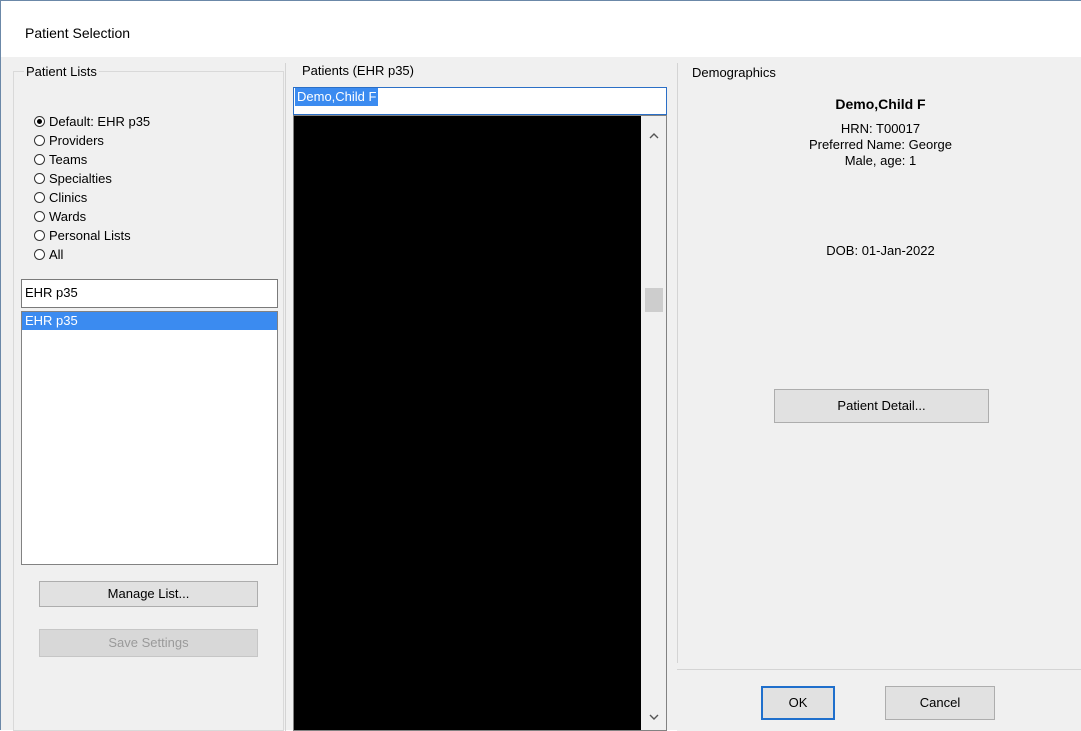  Describe the element at coordinates (76, 140) in the screenshot. I see `radio-label: Providers` at that location.